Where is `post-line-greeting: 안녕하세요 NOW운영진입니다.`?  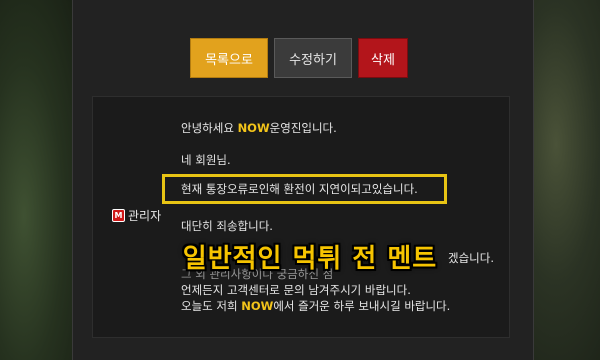 post-line-greeting: 안녕하세요 NOW운영진입니다. is located at coordinates (259, 128).